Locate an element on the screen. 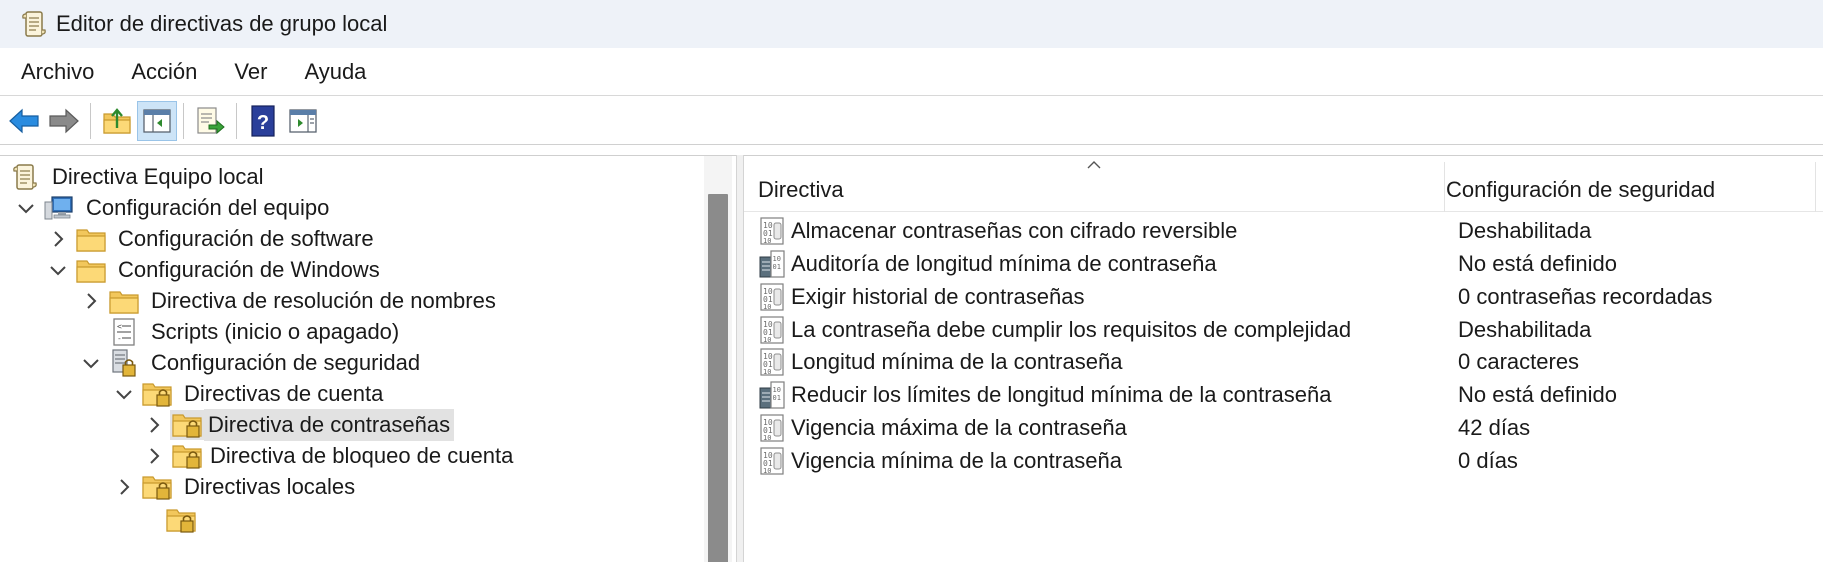 The width and height of the screenshot is (1823, 562). tree-item-directivas-locales: Directivas locales is located at coordinates (235, 487).